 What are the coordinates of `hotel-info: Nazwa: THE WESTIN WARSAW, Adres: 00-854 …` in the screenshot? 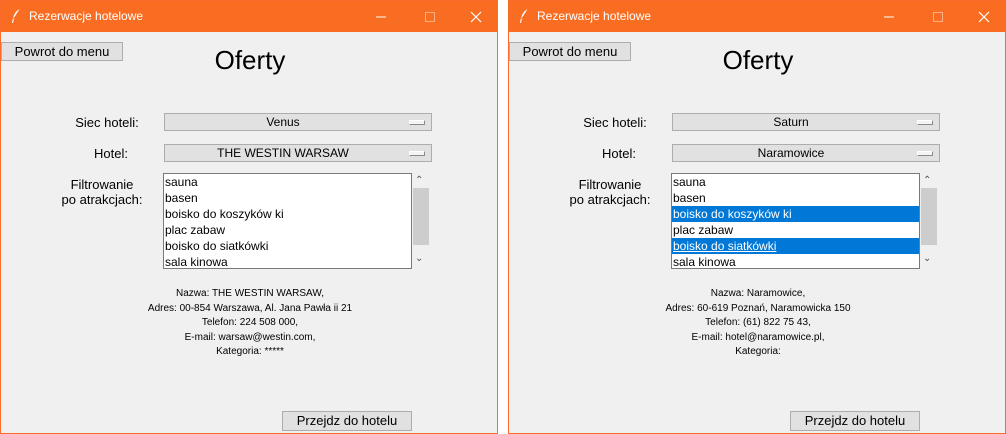 It's located at (249, 323).